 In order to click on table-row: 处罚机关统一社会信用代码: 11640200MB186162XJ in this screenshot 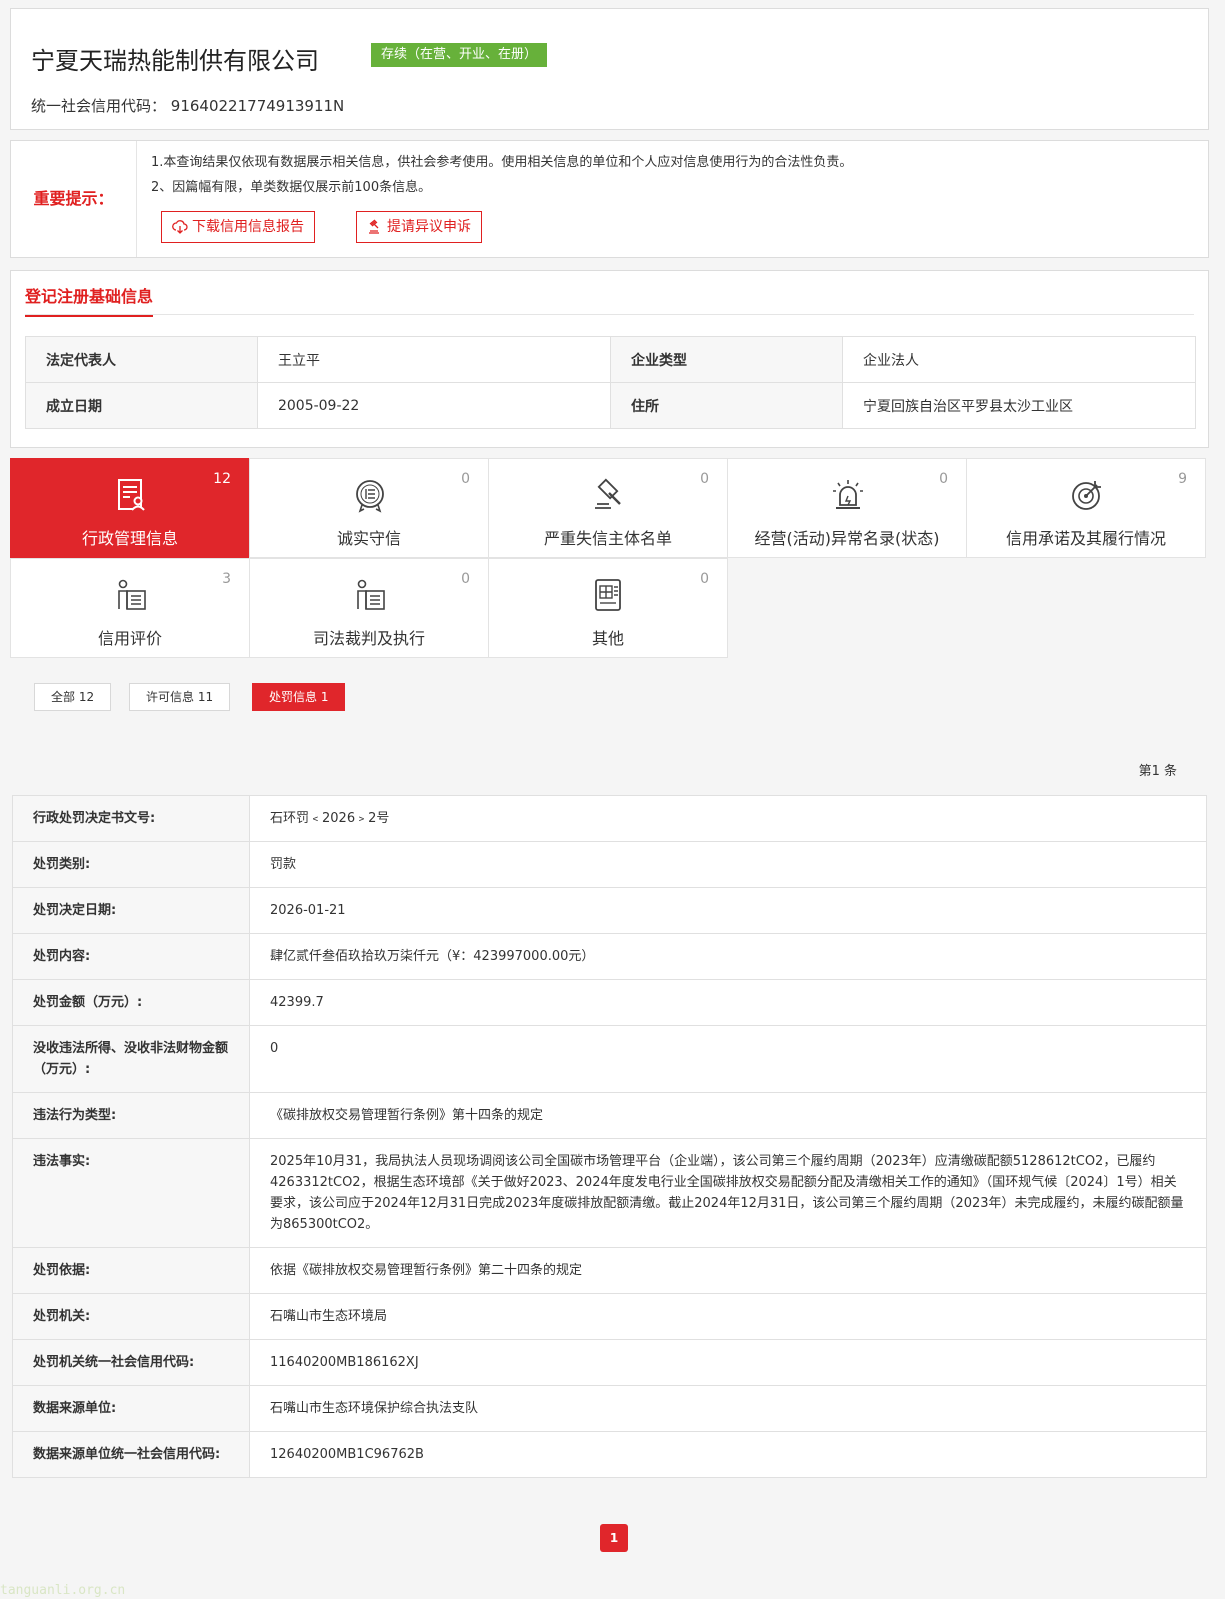, I will do `click(609, 1362)`.